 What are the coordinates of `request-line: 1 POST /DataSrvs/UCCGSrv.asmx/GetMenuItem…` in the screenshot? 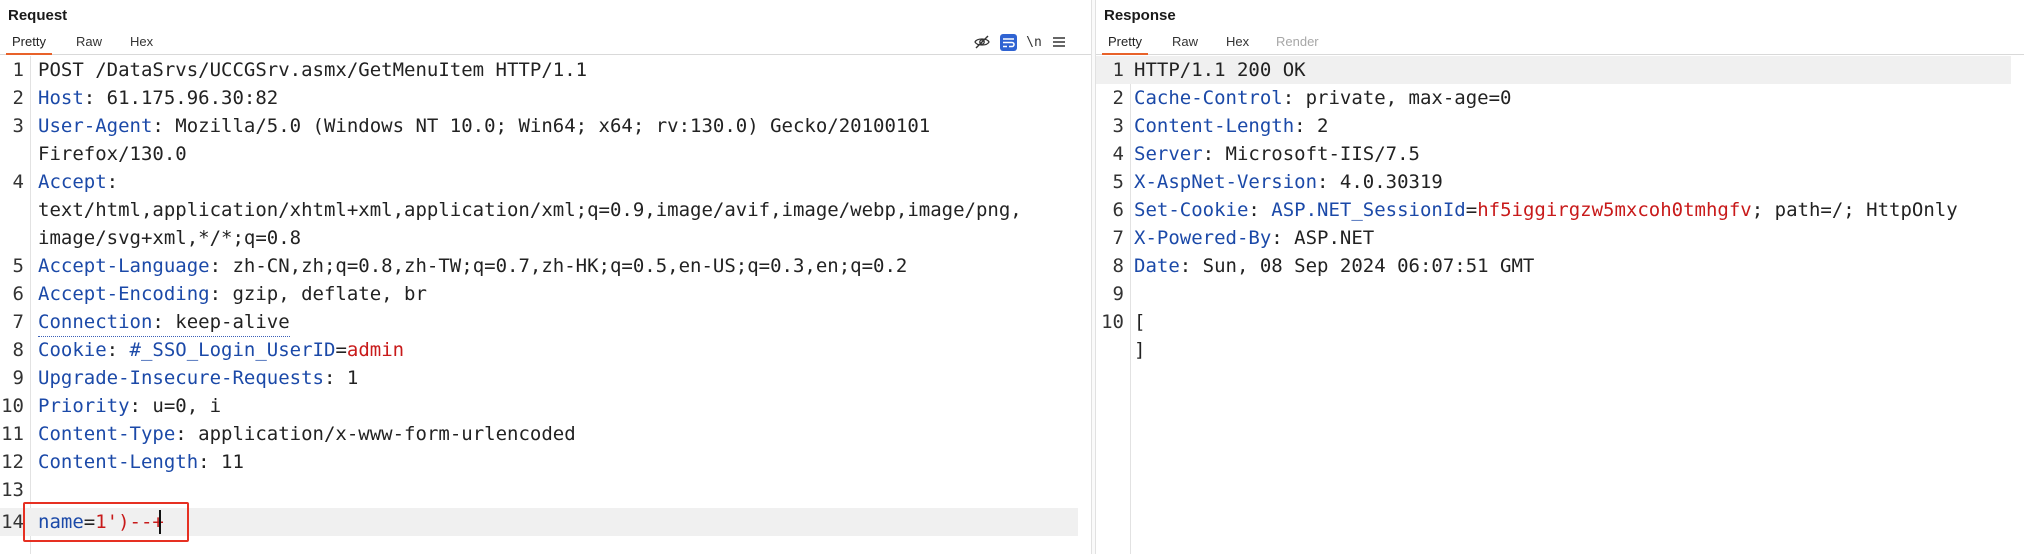 It's located at (300, 70).